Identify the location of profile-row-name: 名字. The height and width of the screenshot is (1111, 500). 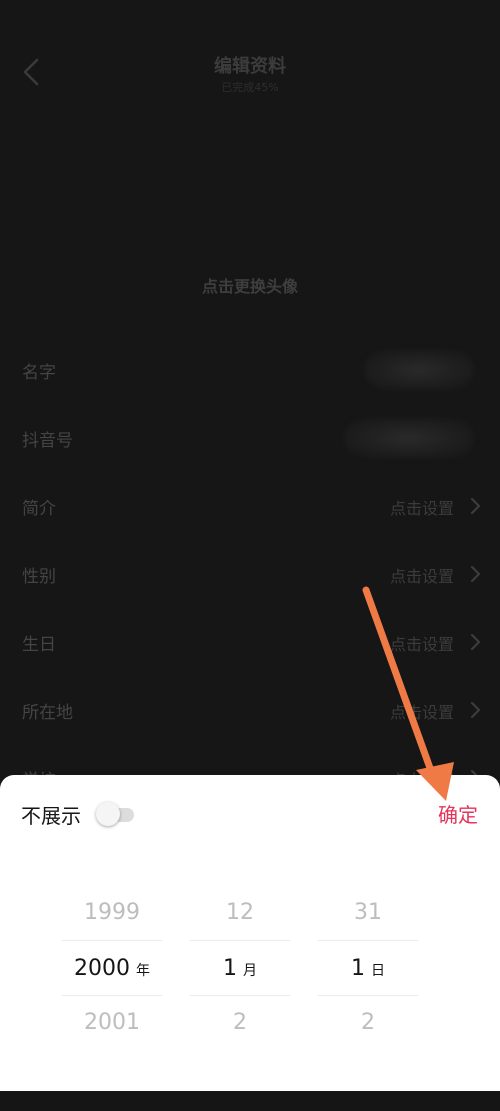
(250, 370).